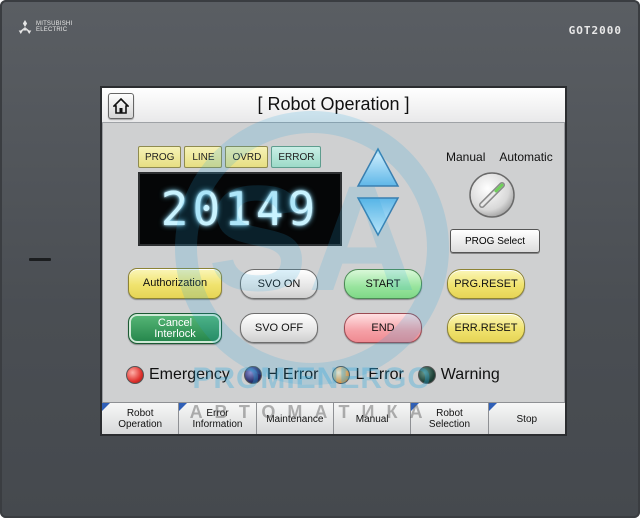 The width and height of the screenshot is (640, 518). What do you see at coordinates (486, 284) in the screenshot?
I see `prog-reset-button: PRG.RESET` at bounding box center [486, 284].